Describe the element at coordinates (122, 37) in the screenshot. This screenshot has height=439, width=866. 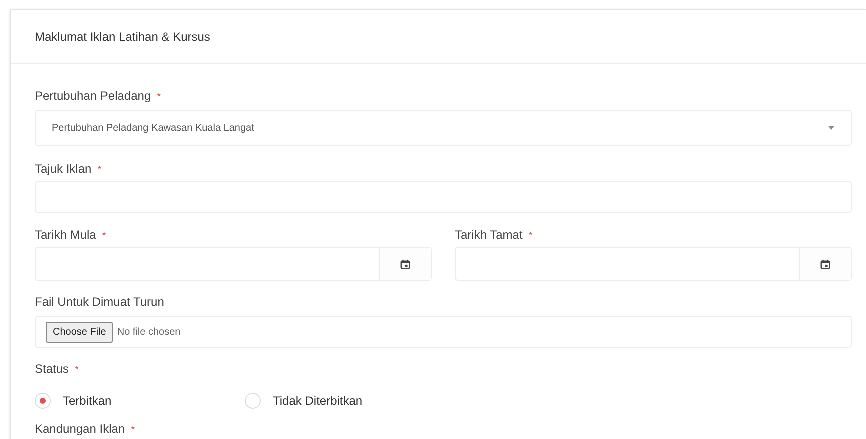
I see `card-title: Maklumat Iklan Latihan & Kursus` at that location.